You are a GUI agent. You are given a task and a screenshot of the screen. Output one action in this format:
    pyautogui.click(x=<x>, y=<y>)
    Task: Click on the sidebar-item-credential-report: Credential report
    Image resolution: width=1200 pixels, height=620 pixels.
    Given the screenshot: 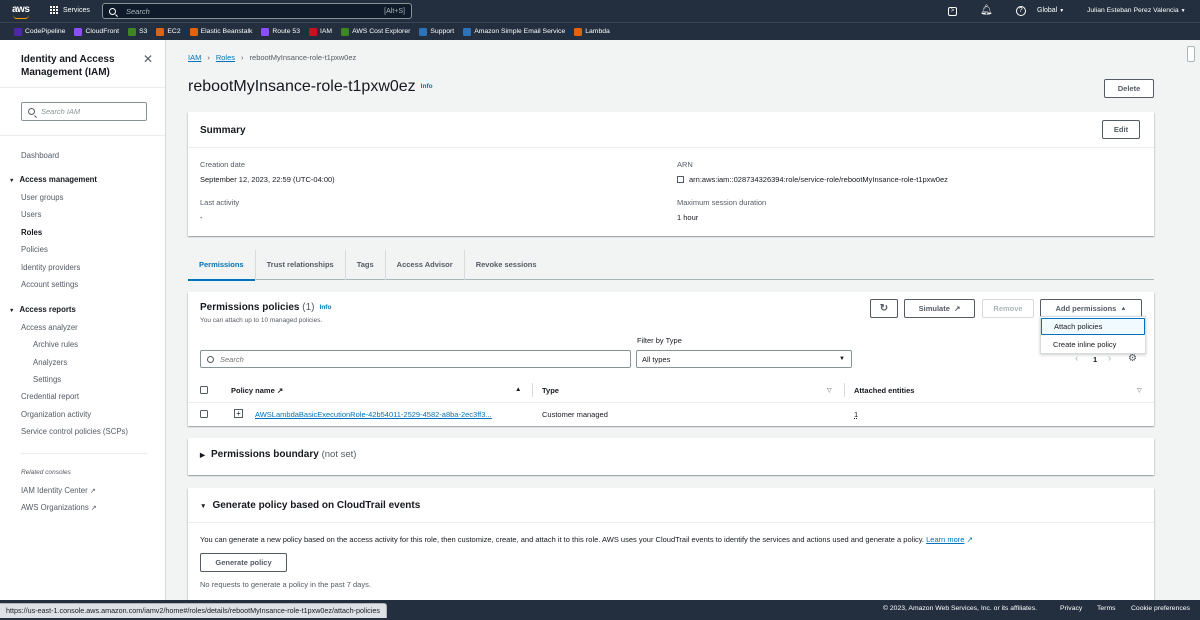 What is the action you would take?
    pyautogui.click(x=50, y=396)
    